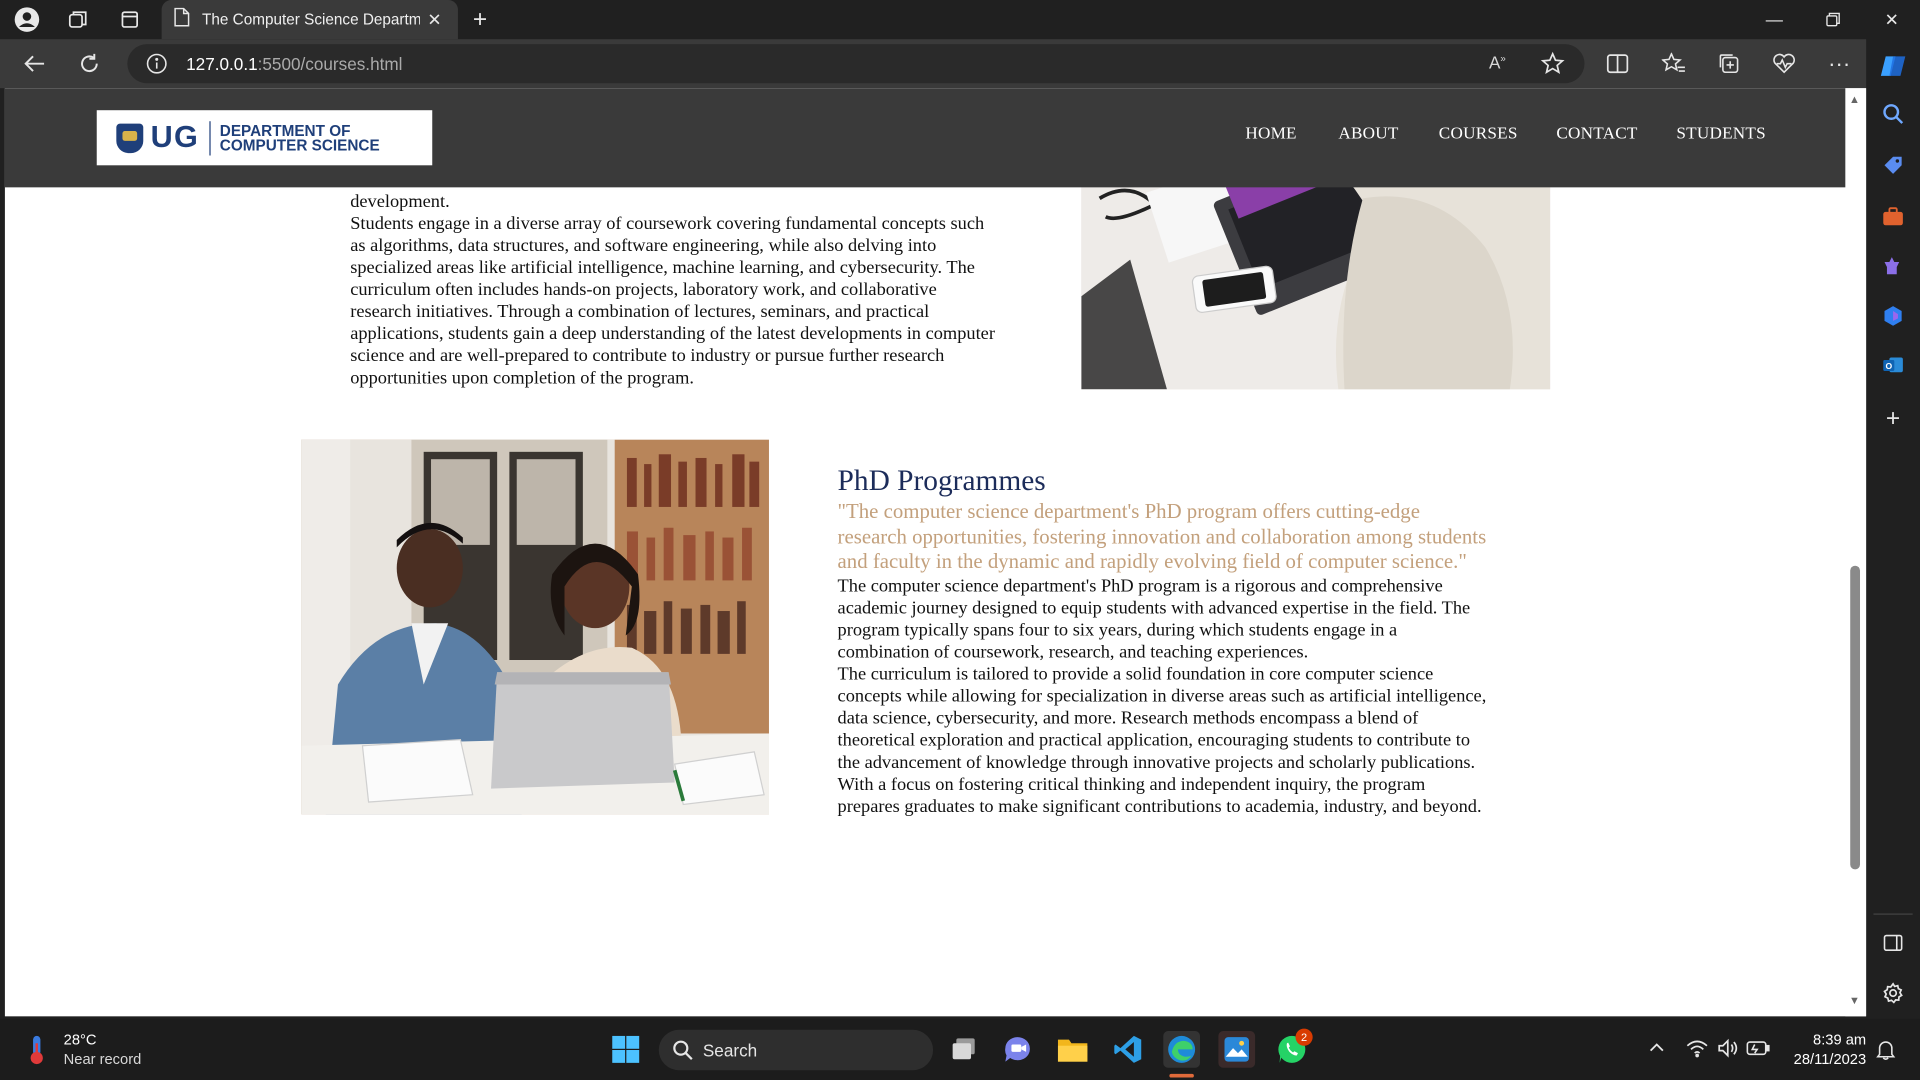 This screenshot has width=1920, height=1080. Describe the element at coordinates (963, 1049) in the screenshot. I see `task-view-icon` at that location.